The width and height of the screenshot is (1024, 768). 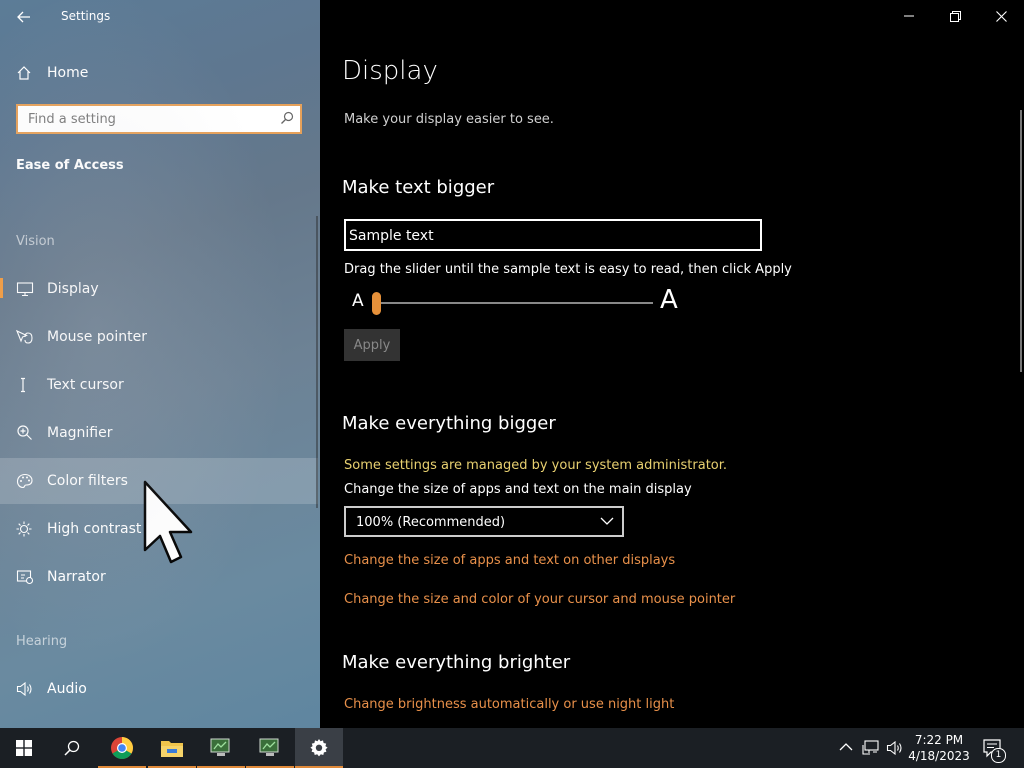 What do you see at coordinates (512, 748) in the screenshot?
I see `taskbar: 7:22 PM 4/18/2023 1` at bounding box center [512, 748].